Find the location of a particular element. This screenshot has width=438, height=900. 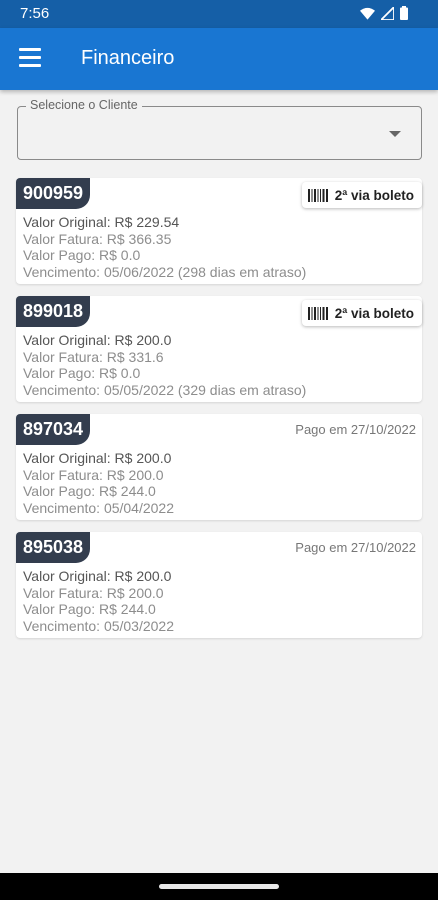

menu-button is located at coordinates (32, 59).